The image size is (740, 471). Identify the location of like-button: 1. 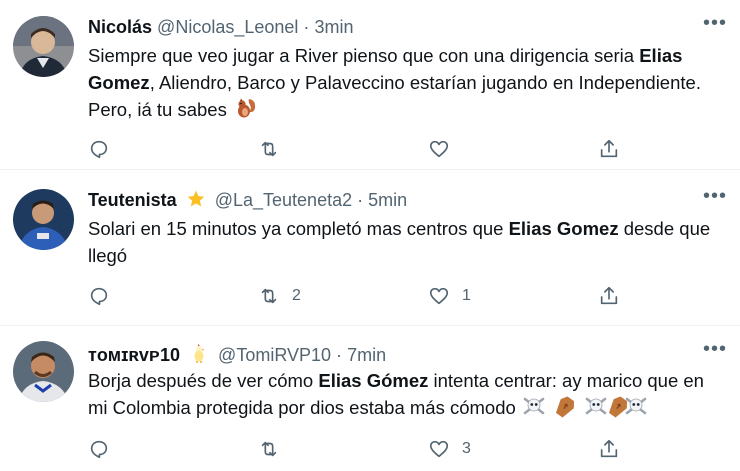
(449, 296).